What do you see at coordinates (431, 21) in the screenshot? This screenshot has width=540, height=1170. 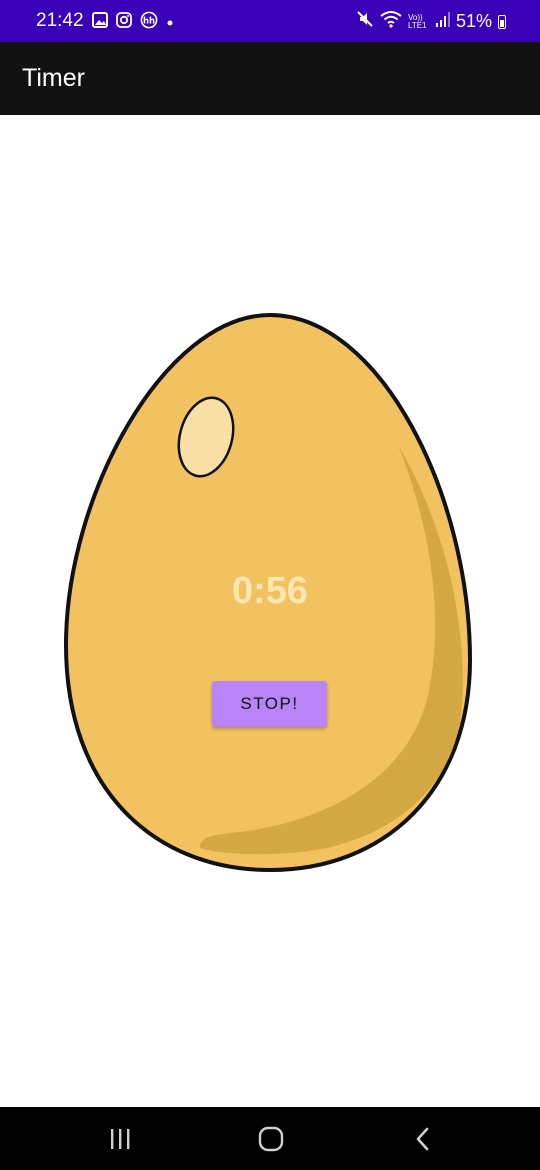 I see `status-right: Vo)) LTE1 51%` at bounding box center [431, 21].